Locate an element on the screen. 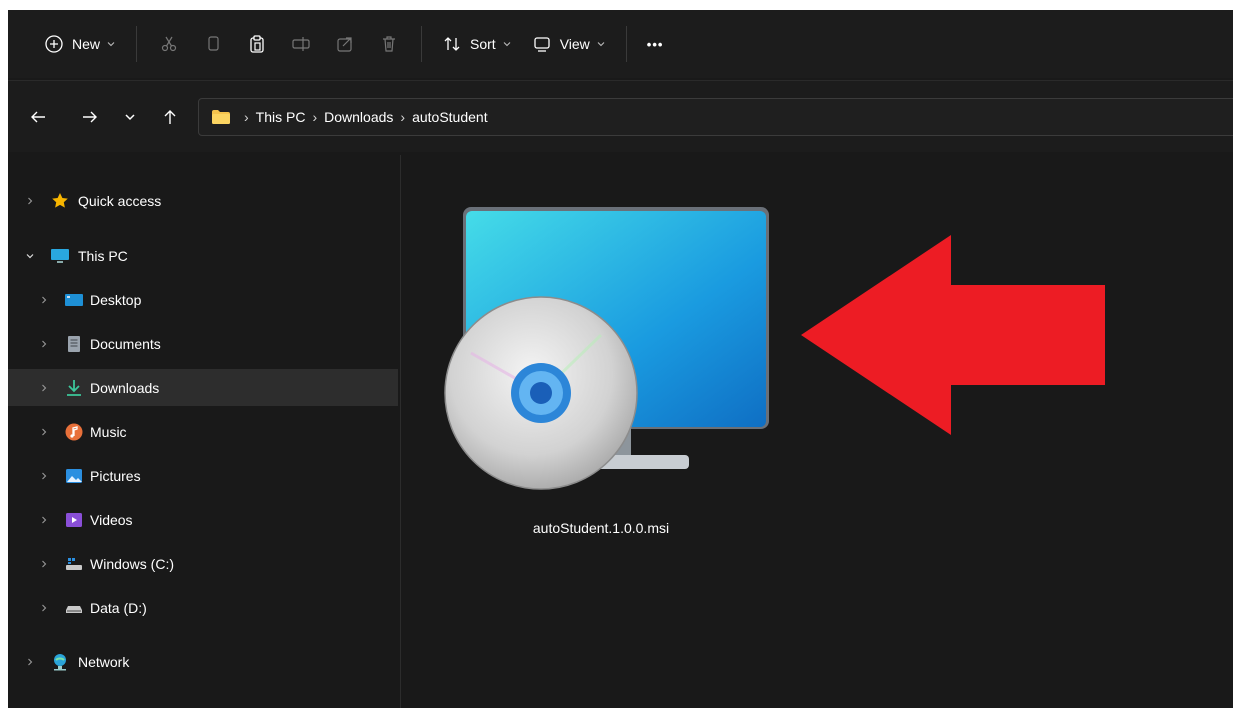 The width and height of the screenshot is (1233, 708). paste-button is located at coordinates (257, 44).